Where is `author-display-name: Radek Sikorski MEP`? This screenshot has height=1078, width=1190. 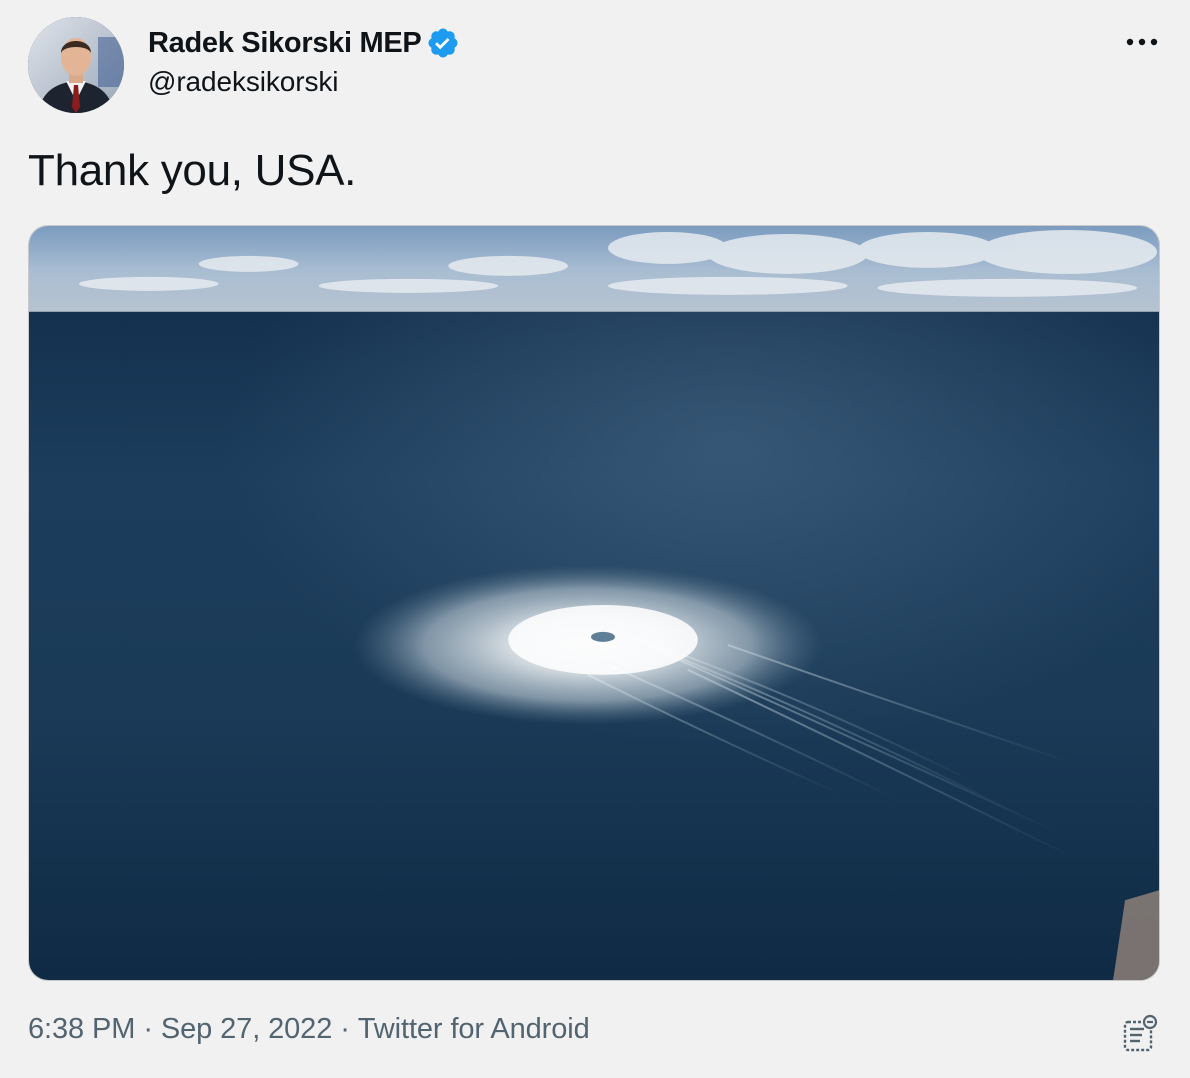
author-display-name: Radek Sikorski MEP is located at coordinates (285, 43).